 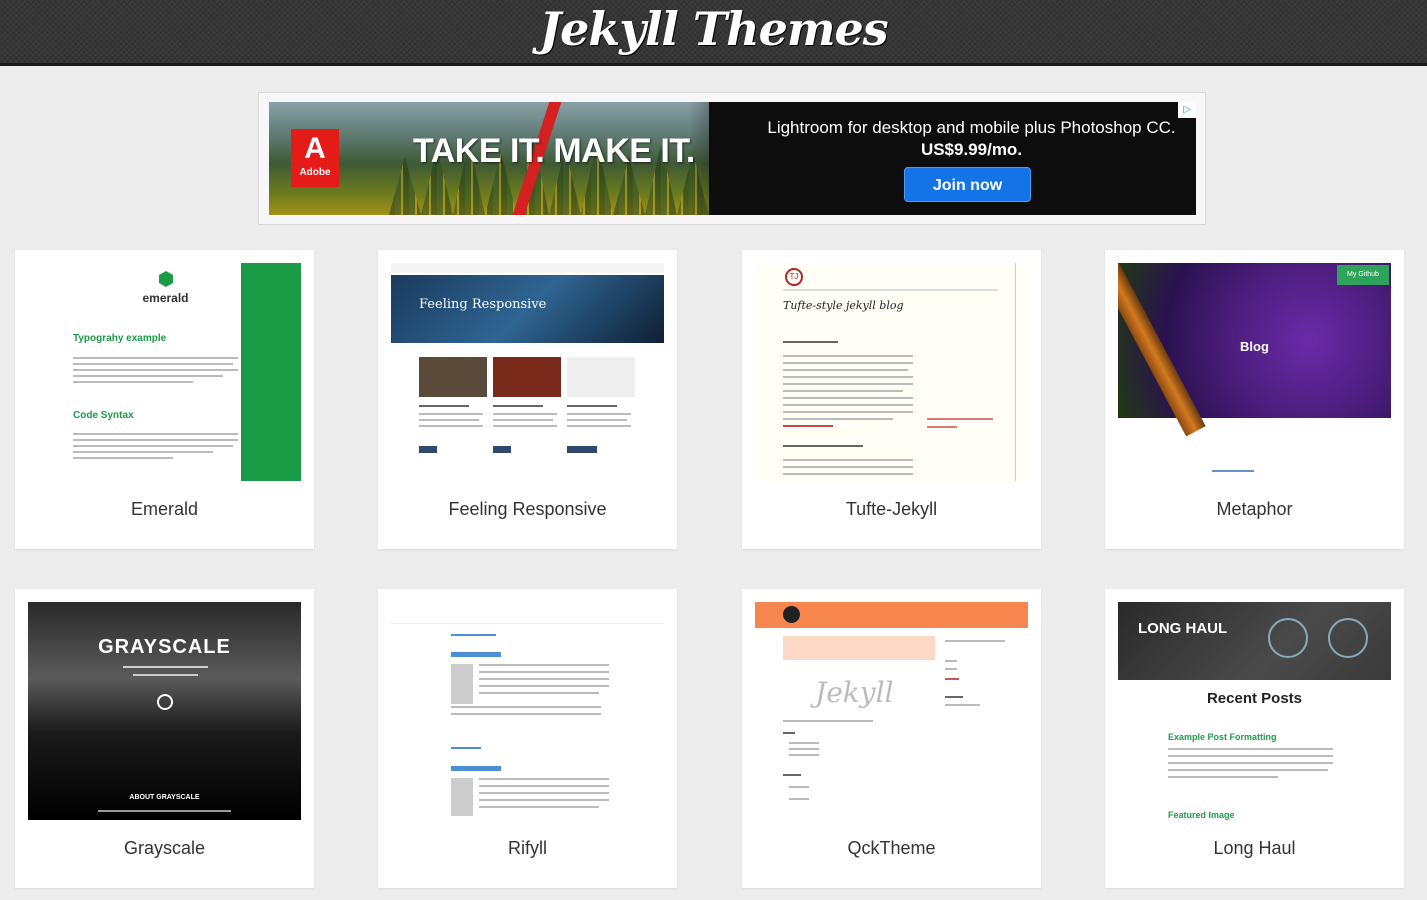 I want to click on theme-title: Grayscale, so click(x=164, y=848).